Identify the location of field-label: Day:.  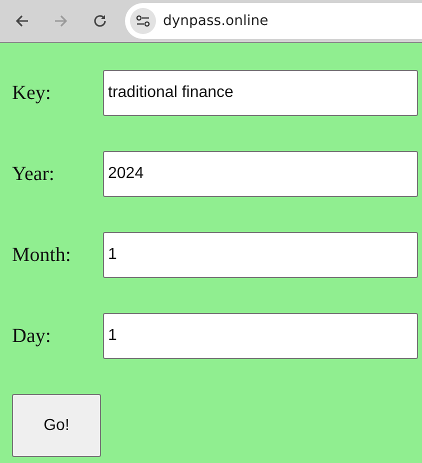
(32, 336).